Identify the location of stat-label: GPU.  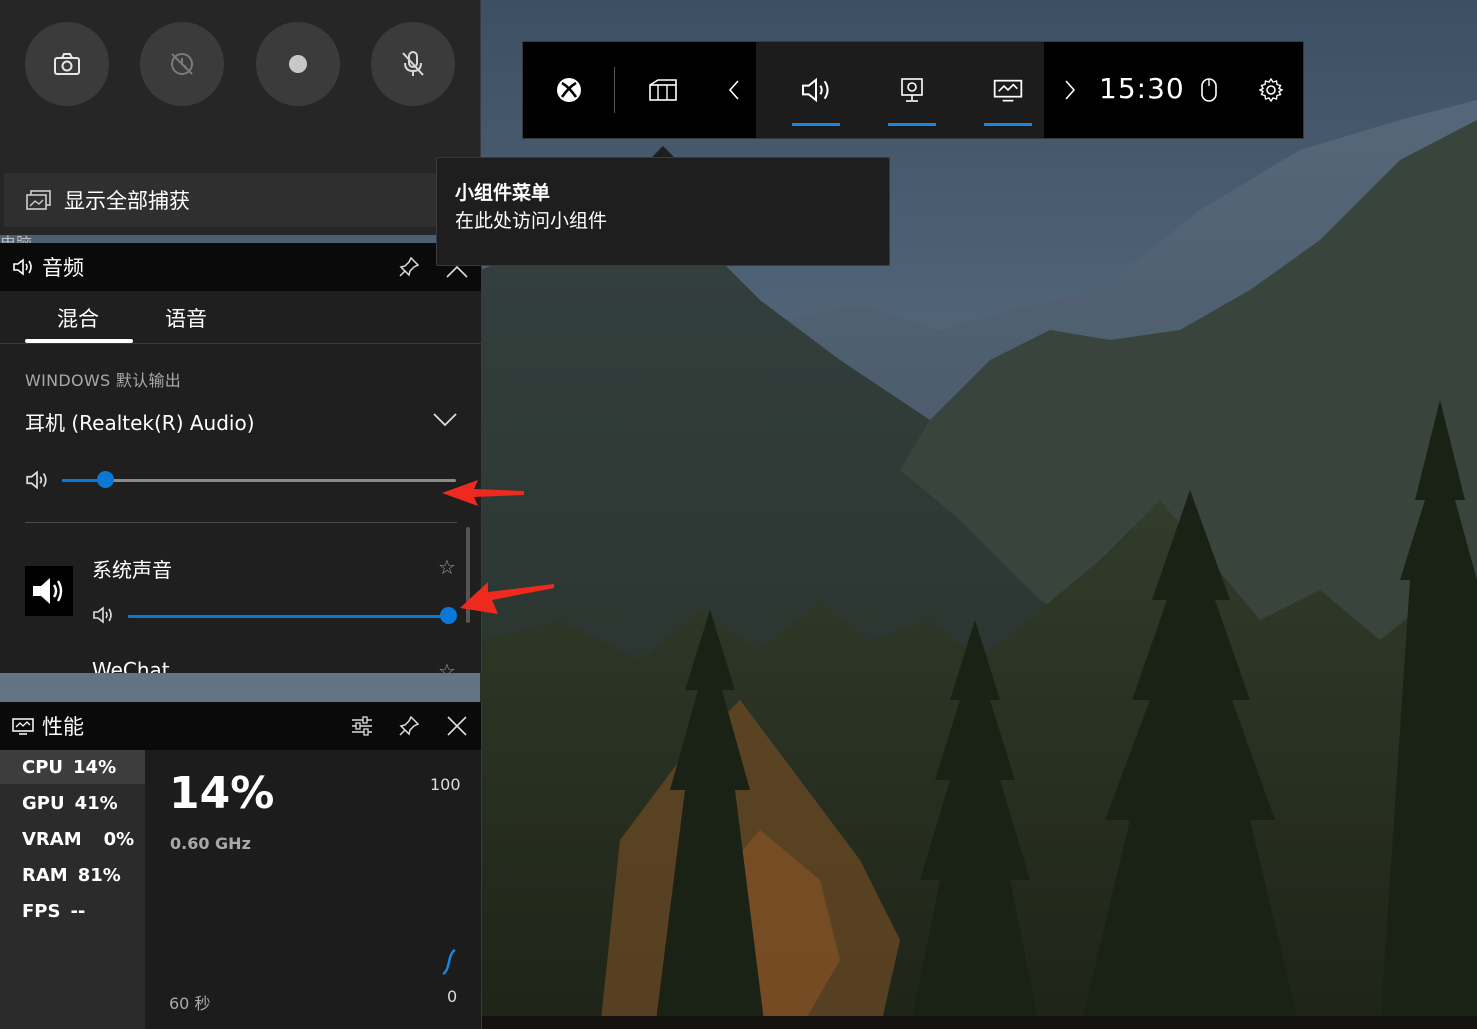
(43, 803).